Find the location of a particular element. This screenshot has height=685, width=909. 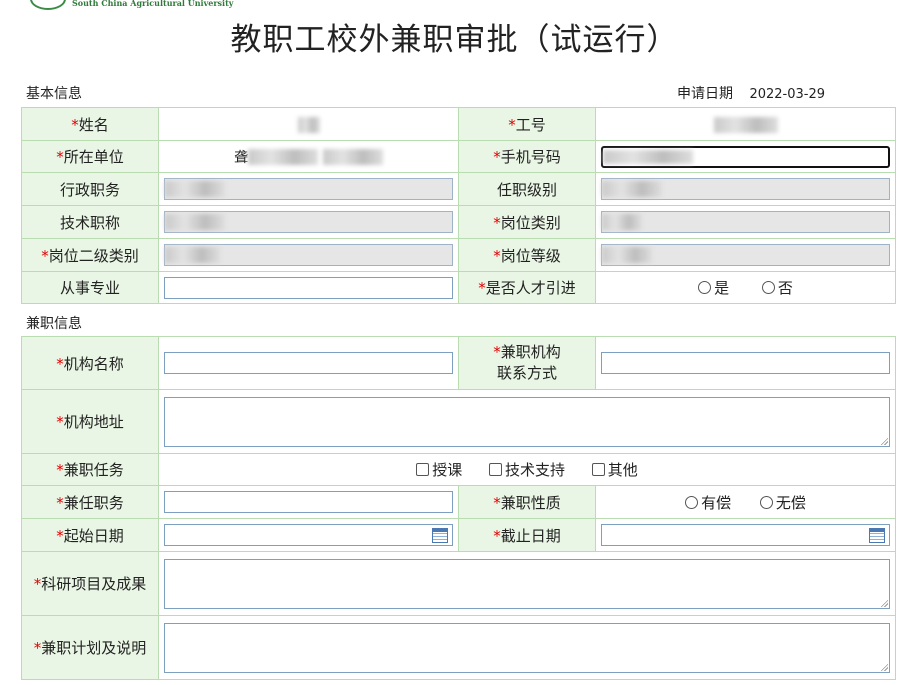

nature-paid-radio is located at coordinates (692, 502).